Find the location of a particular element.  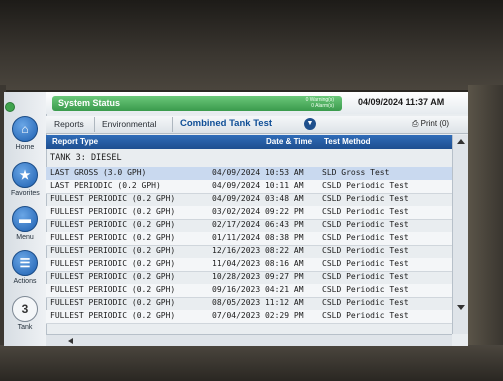

cell-datetime: 10/28/2023 09:27 PM is located at coordinates (258, 276).